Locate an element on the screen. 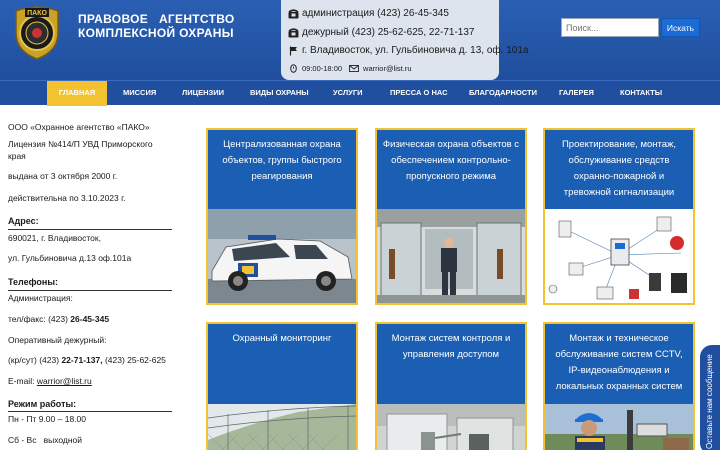 Image resolution: width=720 pixels, height=450 pixels. fax-line: тел/факс: (423) 26-45-345 is located at coordinates (58, 319).